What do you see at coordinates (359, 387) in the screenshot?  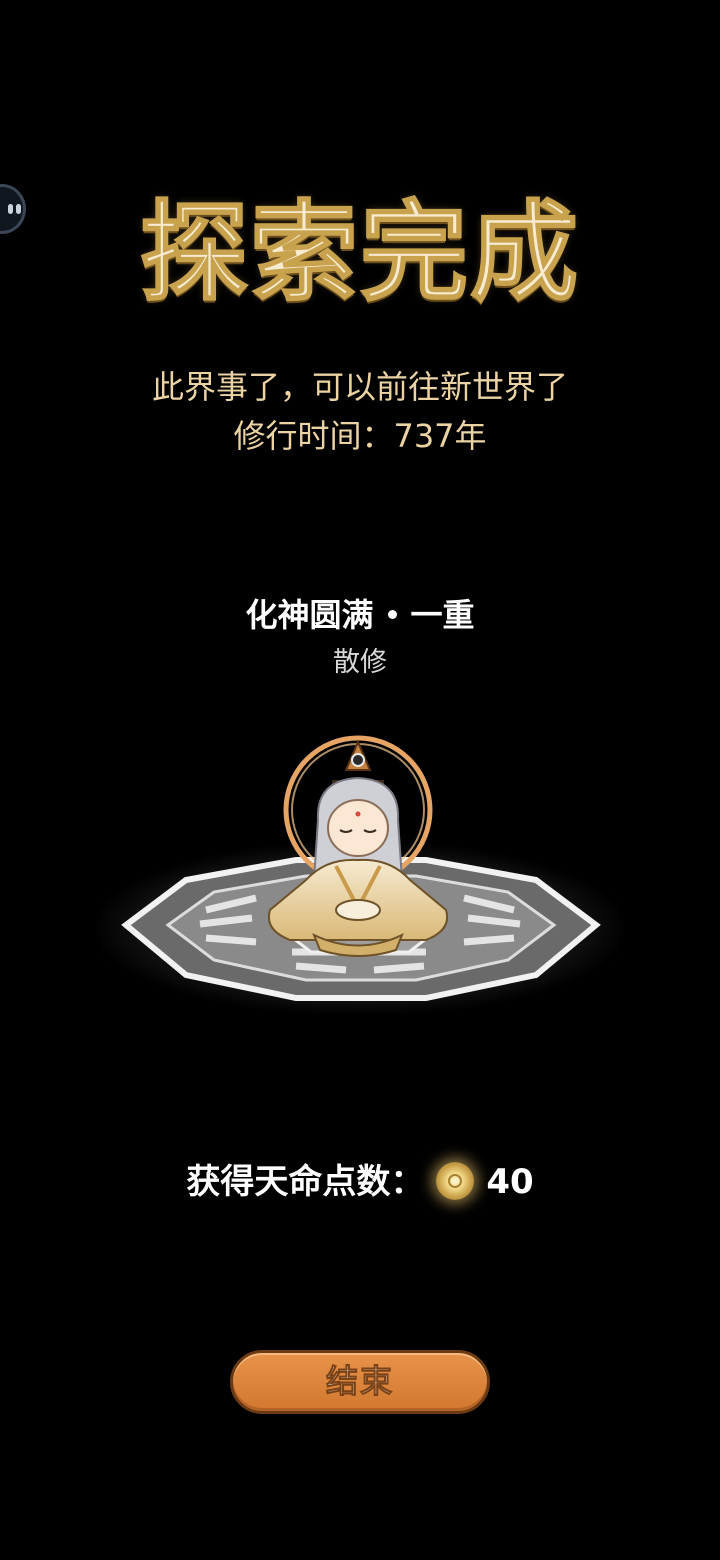 I see `completion-message: 此界事了，可以前往新世界了` at bounding box center [359, 387].